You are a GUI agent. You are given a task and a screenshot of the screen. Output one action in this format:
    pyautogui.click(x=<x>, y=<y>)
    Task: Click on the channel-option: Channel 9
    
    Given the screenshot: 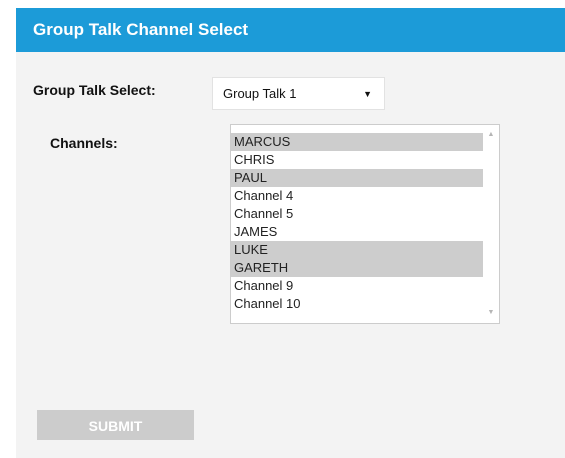 What is the action you would take?
    pyautogui.click(x=357, y=286)
    